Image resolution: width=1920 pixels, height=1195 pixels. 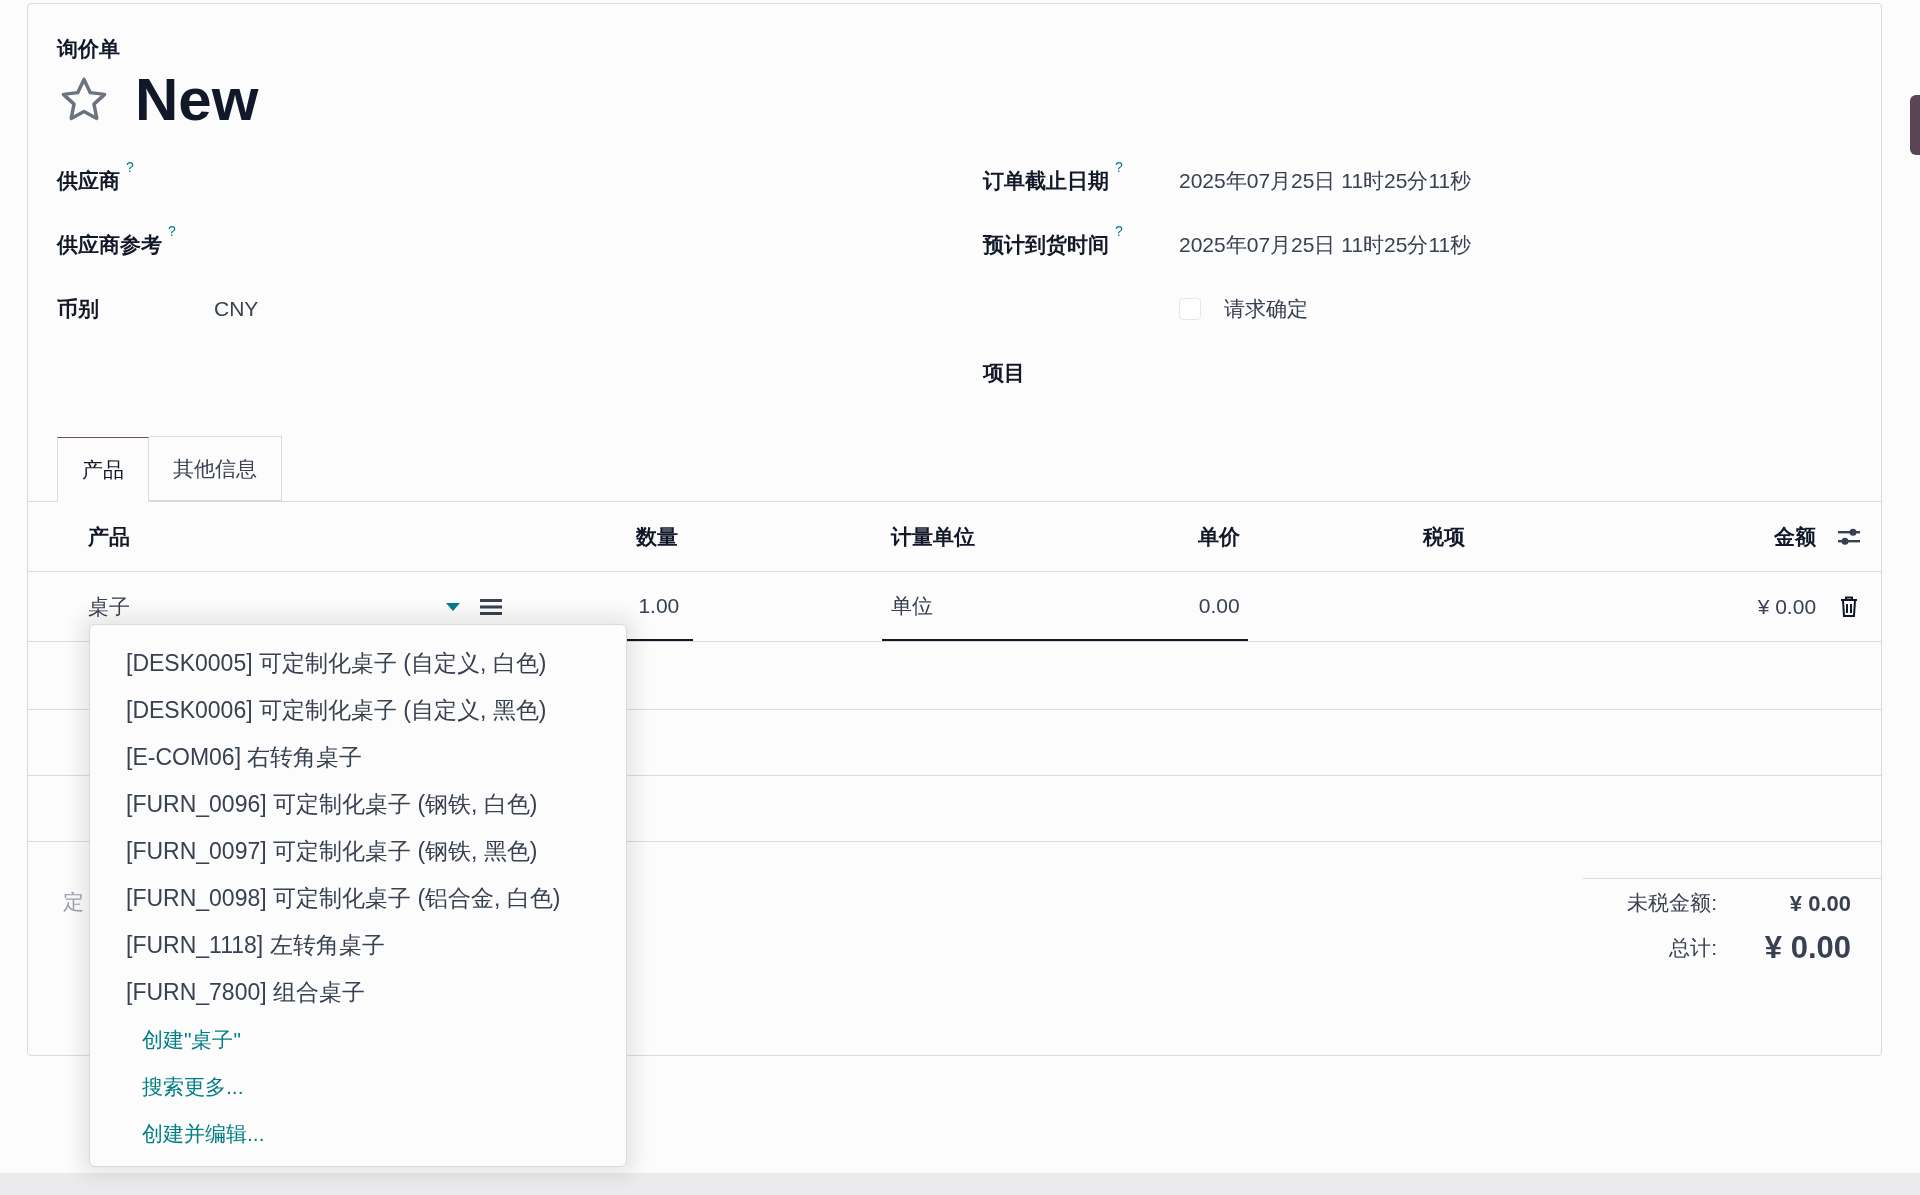 I want to click on field-label: 供应商, so click(x=88, y=181).